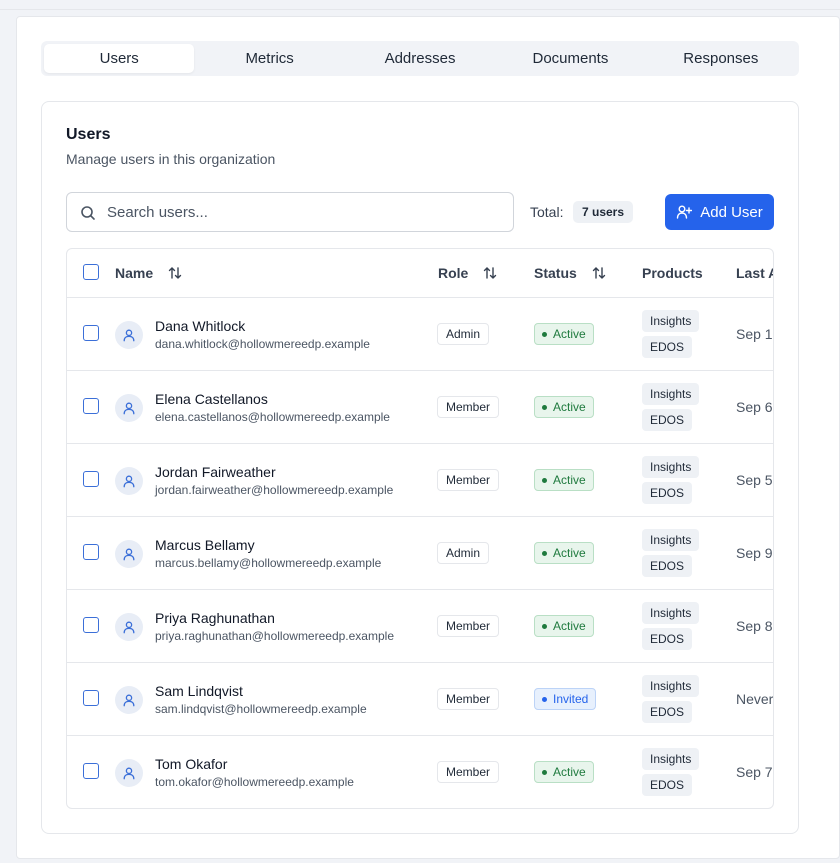 This screenshot has width=840, height=863. What do you see at coordinates (420, 273) in the screenshot?
I see `table-header: Name Role Status Products Last` at bounding box center [420, 273].